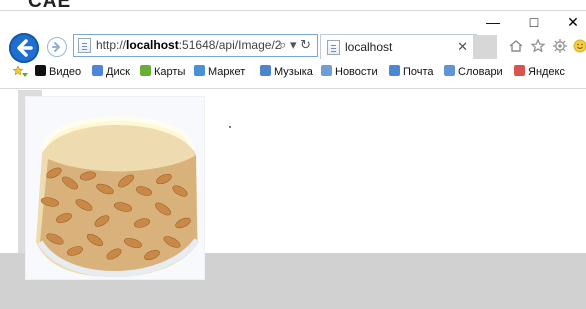  I want to click on title-fragment: CAE, so click(50, 6).